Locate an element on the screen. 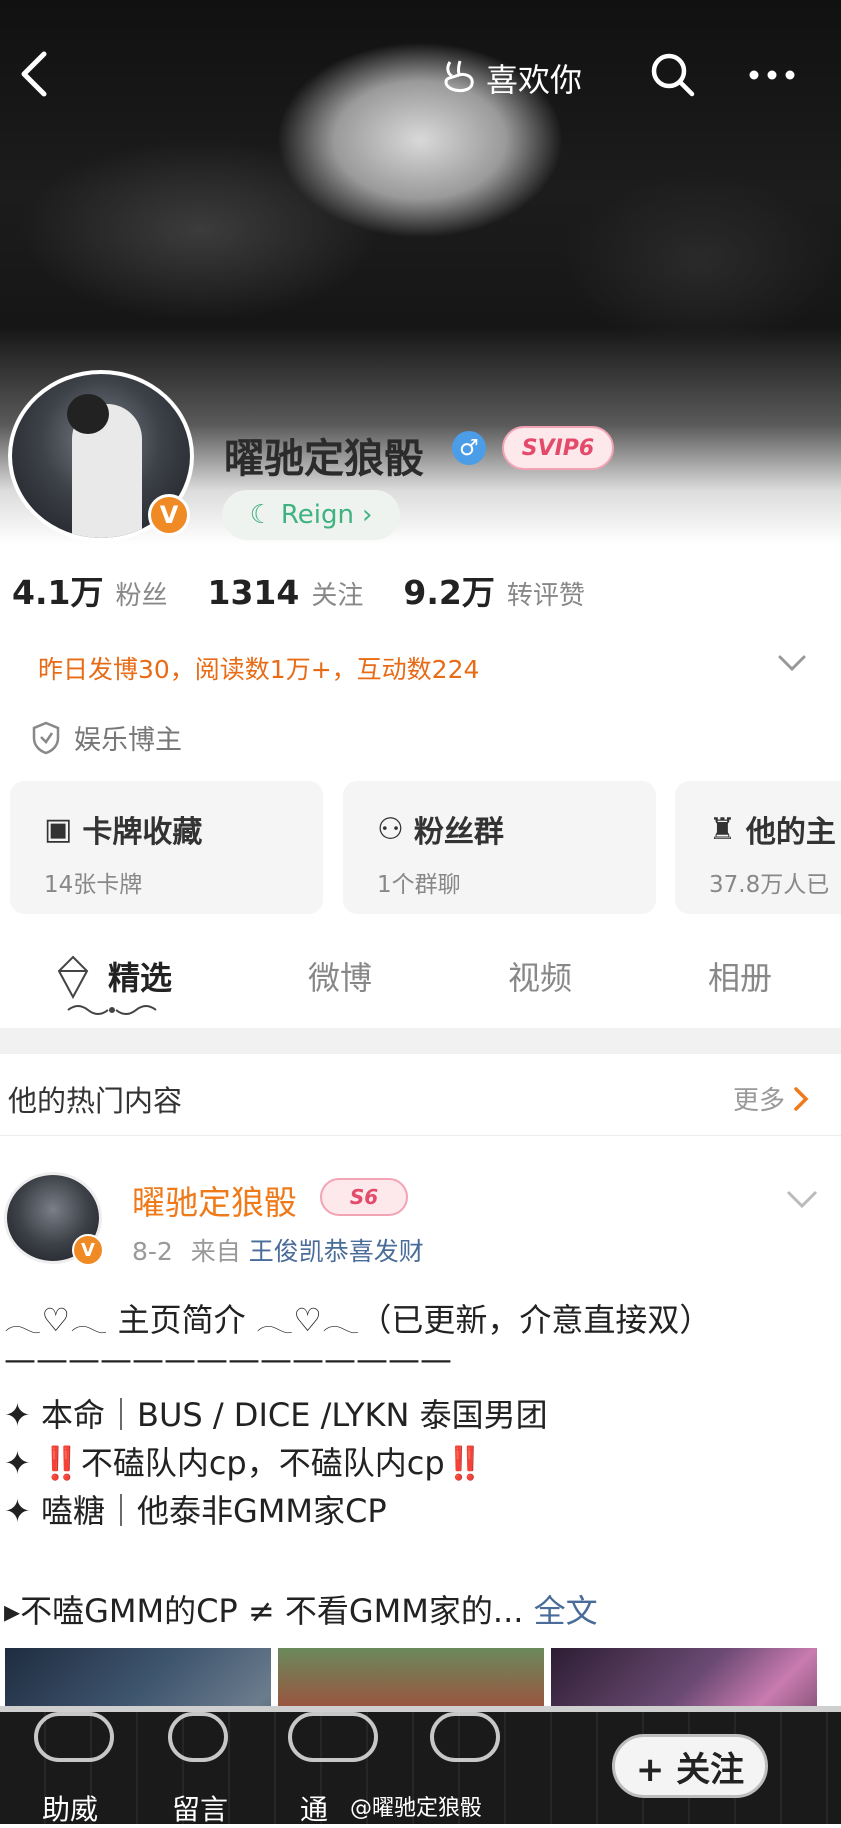  category-label: 娱乐博主 is located at coordinates (128, 740).